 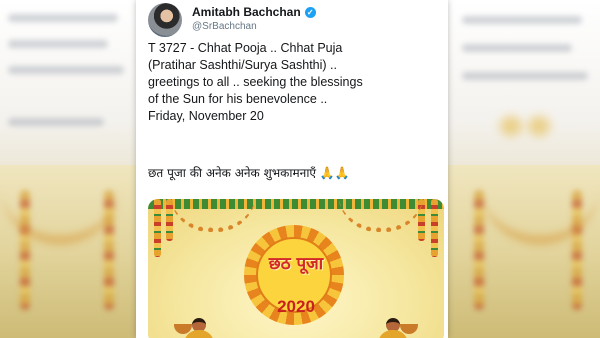 I want to click on hindi-greeting-line: छत पूजा की अनेक अनेक शुभकामनाएँ 🙏🙏, so click(x=249, y=172).